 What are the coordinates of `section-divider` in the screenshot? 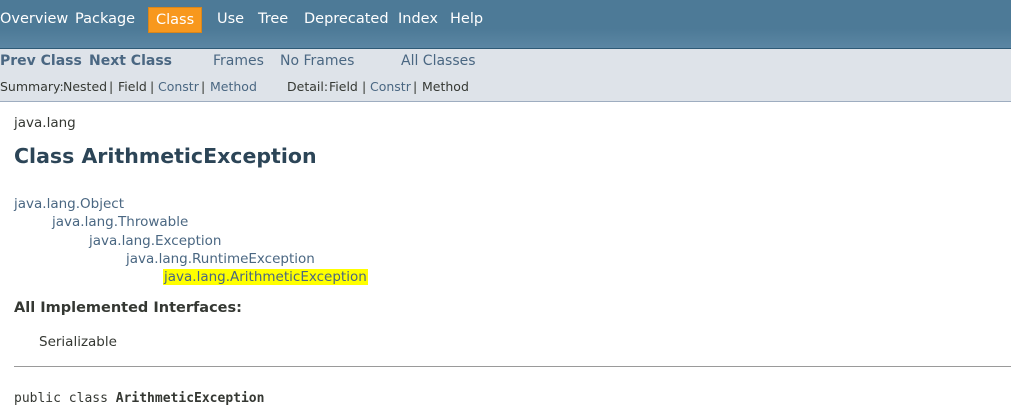 It's located at (512, 366).